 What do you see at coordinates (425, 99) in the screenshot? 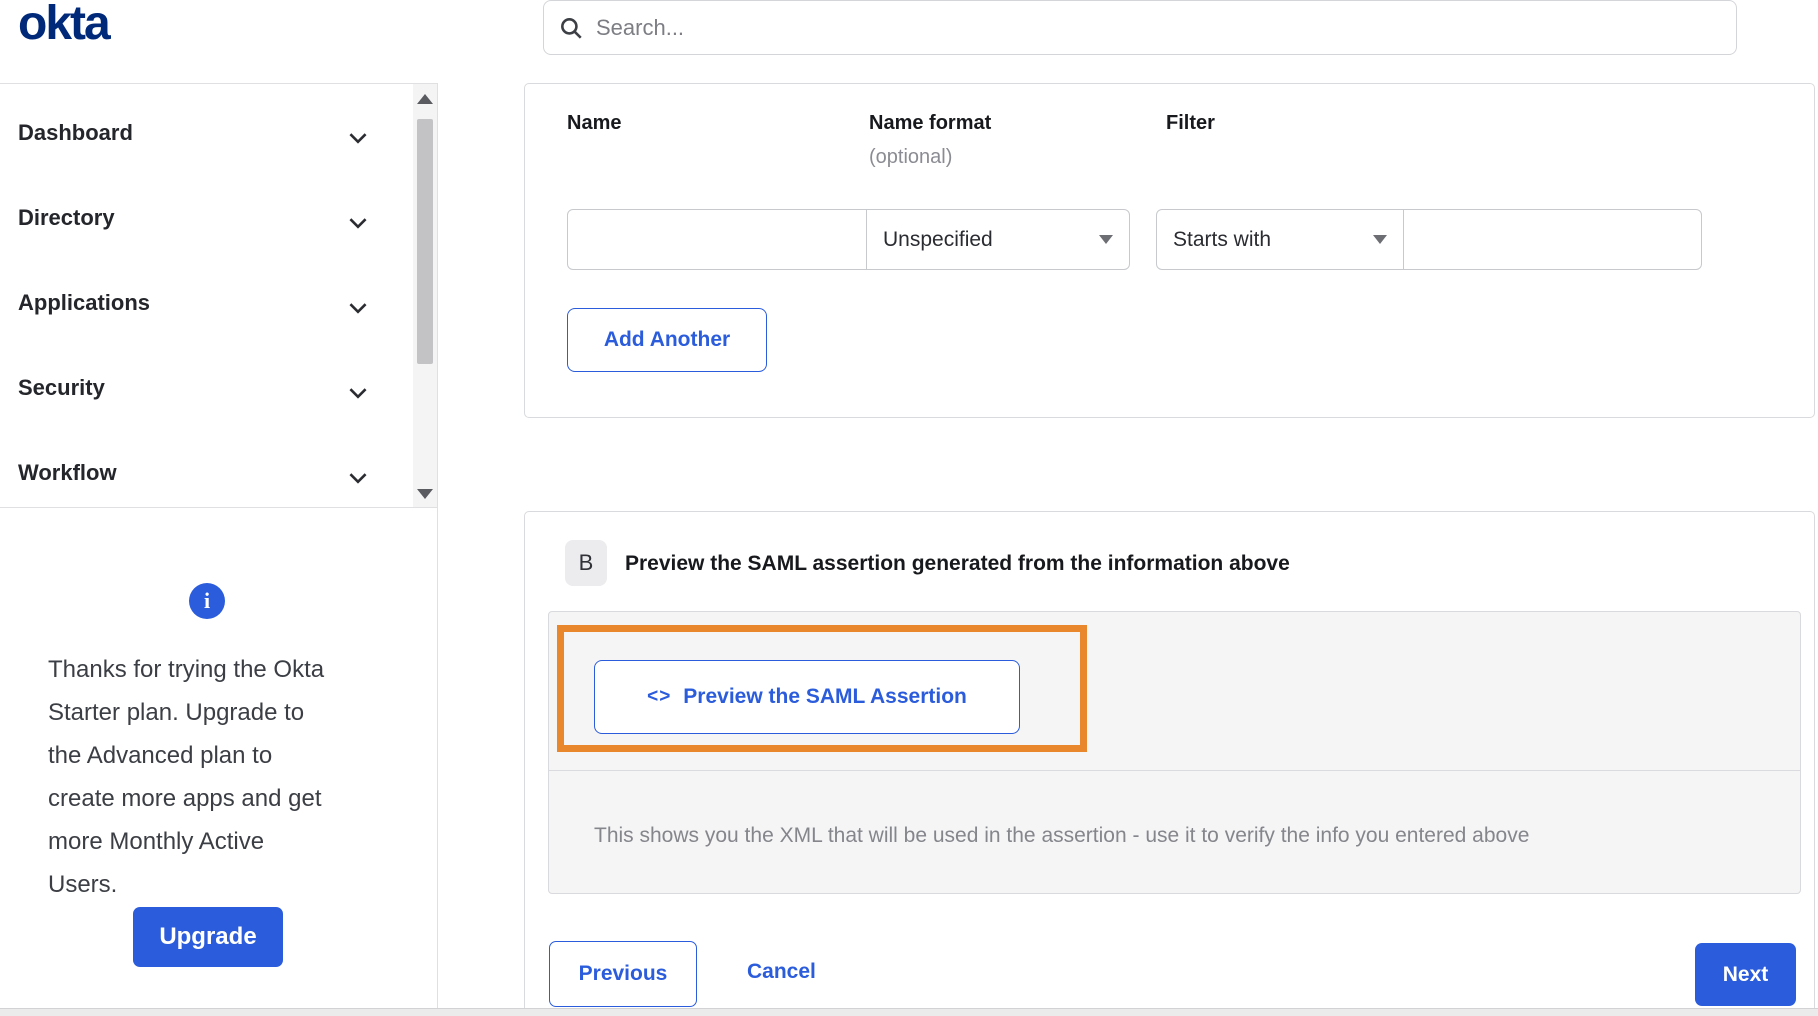
I see `scroll-up-arrow-icon` at bounding box center [425, 99].